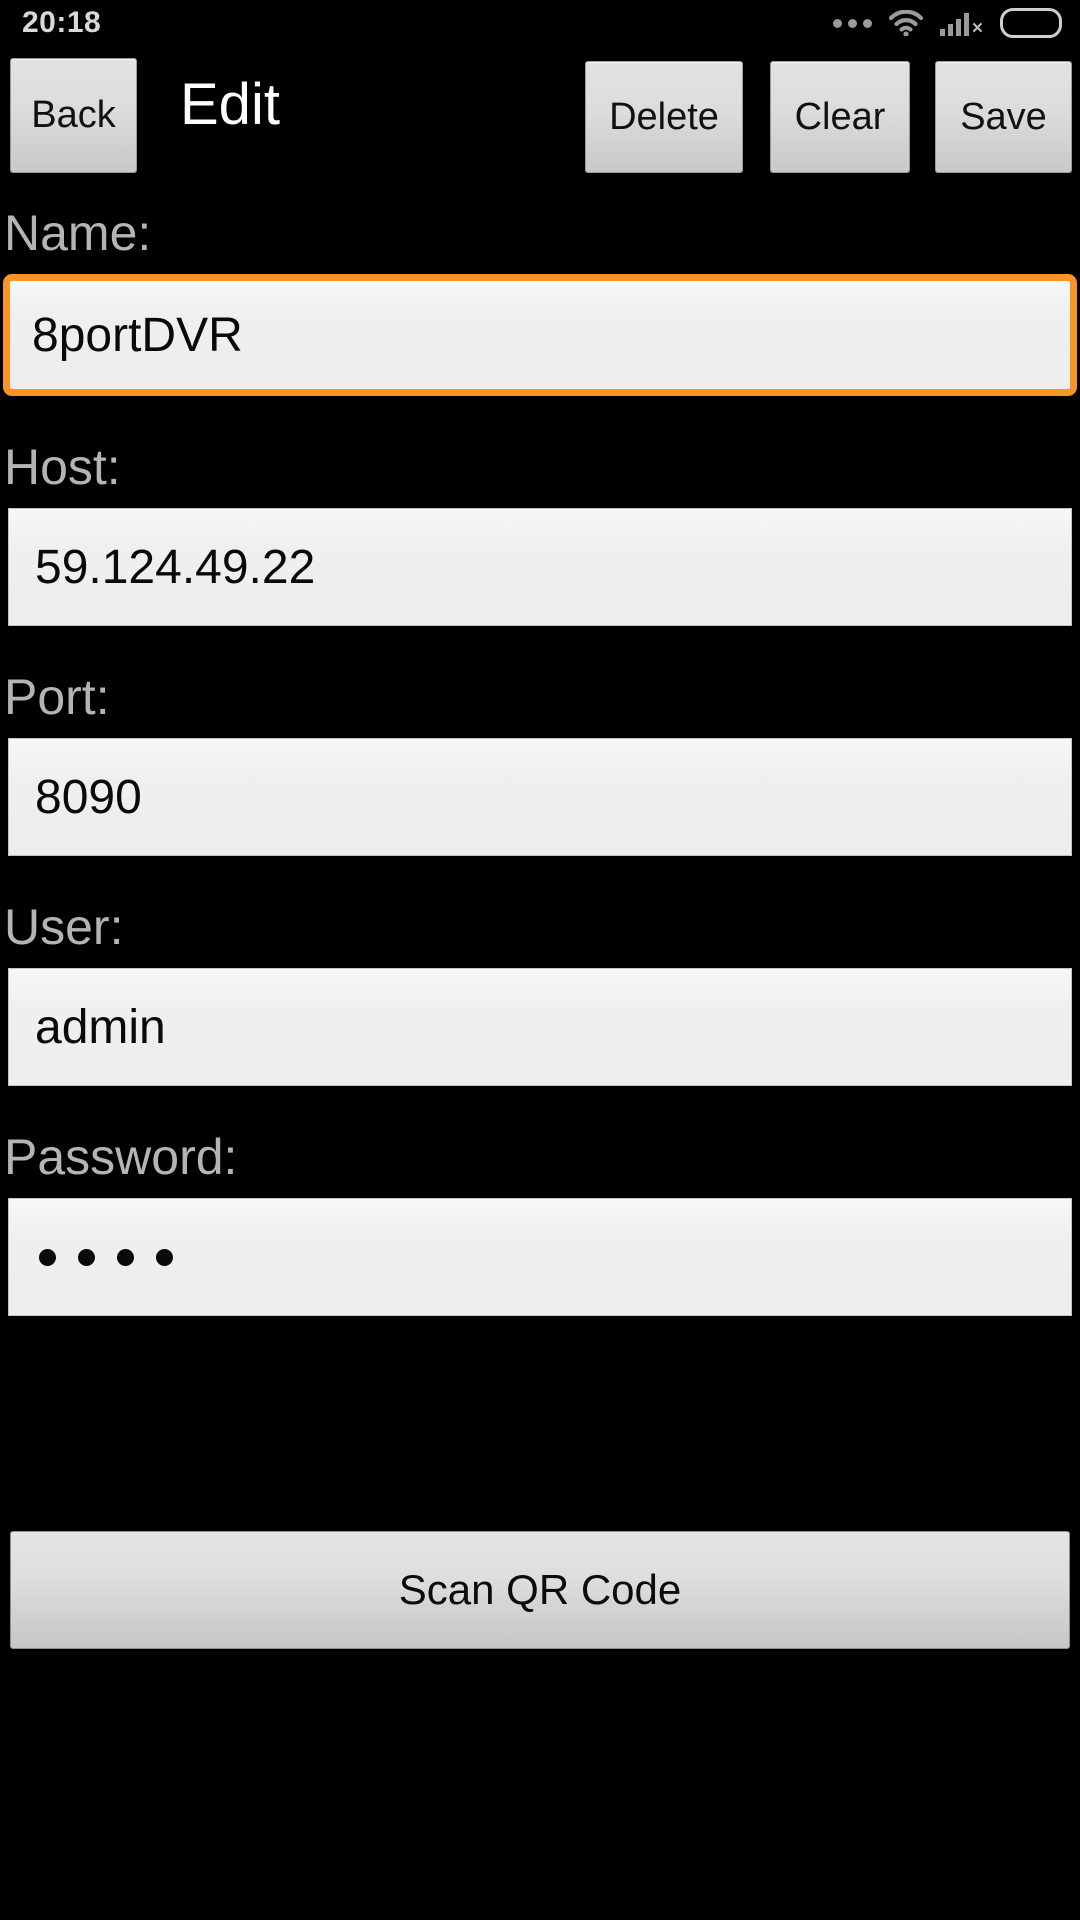 The image size is (1080, 1920). I want to click on name-input: 8portDVR, so click(540, 335).